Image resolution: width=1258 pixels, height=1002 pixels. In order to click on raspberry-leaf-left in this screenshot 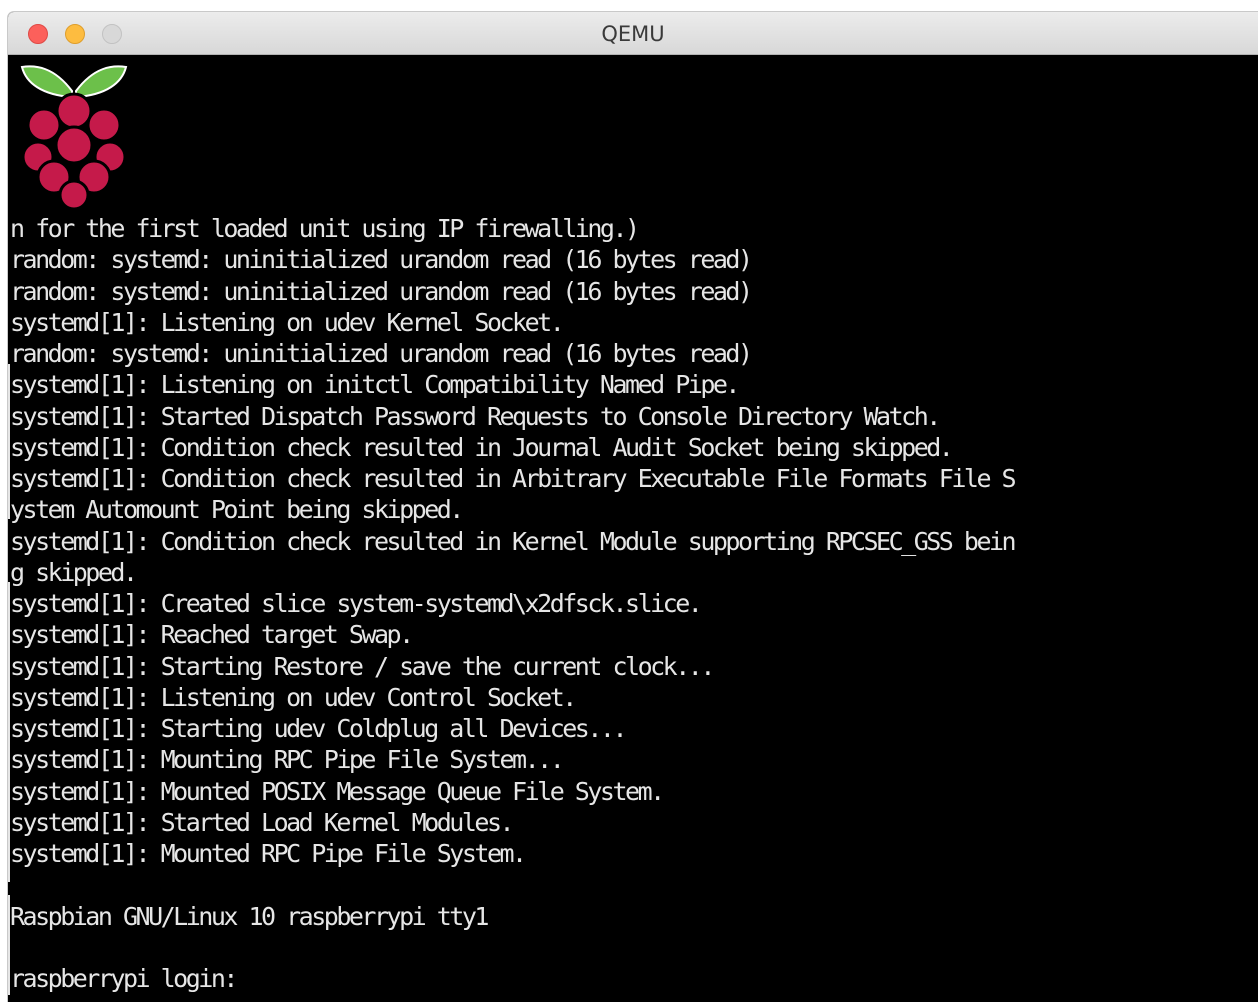, I will do `click(46, 82)`.